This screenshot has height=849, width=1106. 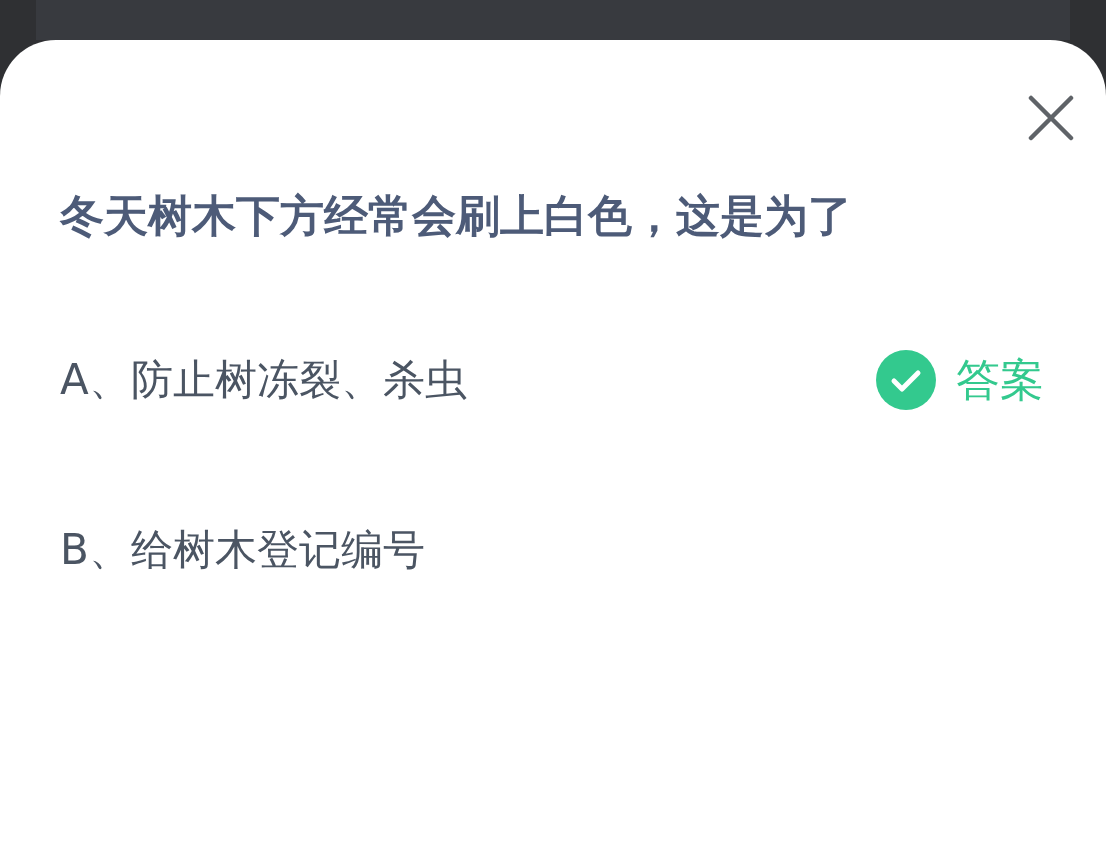 I want to click on question-text: 冬天树木下方经常会刷上白色，这是为了, so click(x=456, y=216).